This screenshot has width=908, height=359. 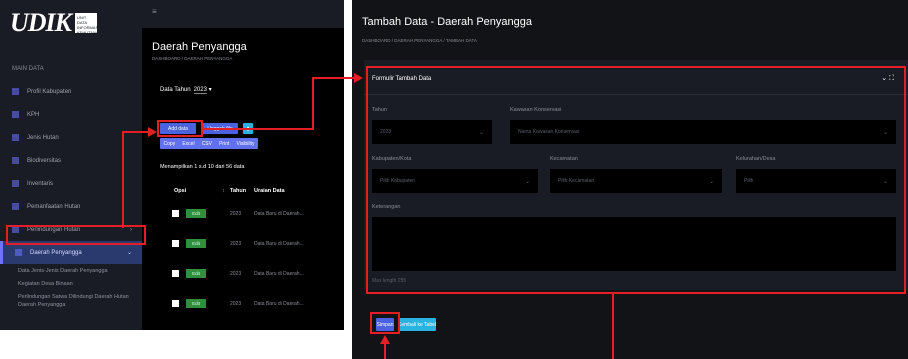 What do you see at coordinates (54, 206) in the screenshot?
I see `sidebar-item-label: Pemanfaatan Hutan` at bounding box center [54, 206].